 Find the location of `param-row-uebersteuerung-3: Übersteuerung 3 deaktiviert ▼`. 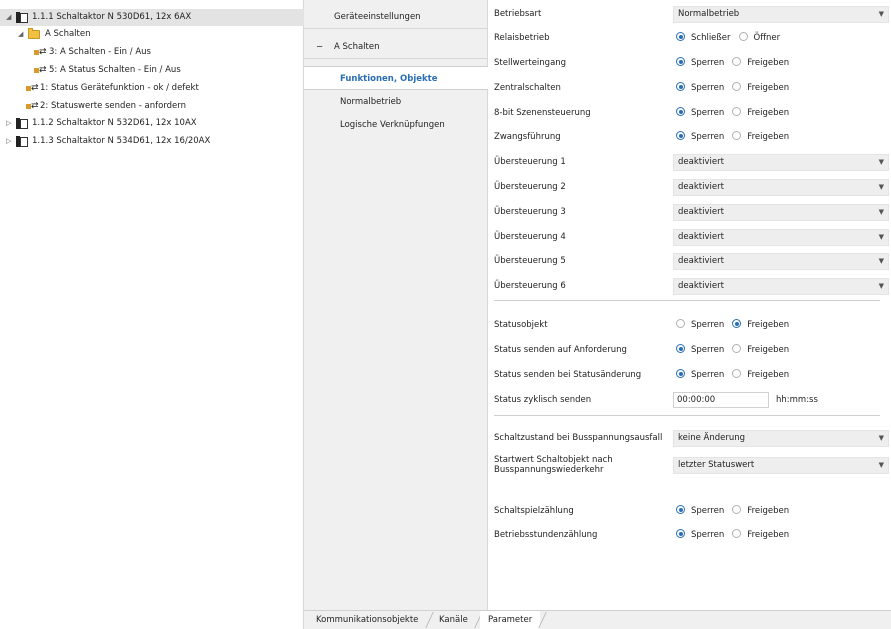

param-row-uebersteuerung-3: Übersteuerung 3 deaktiviert ▼ is located at coordinates (689, 212).